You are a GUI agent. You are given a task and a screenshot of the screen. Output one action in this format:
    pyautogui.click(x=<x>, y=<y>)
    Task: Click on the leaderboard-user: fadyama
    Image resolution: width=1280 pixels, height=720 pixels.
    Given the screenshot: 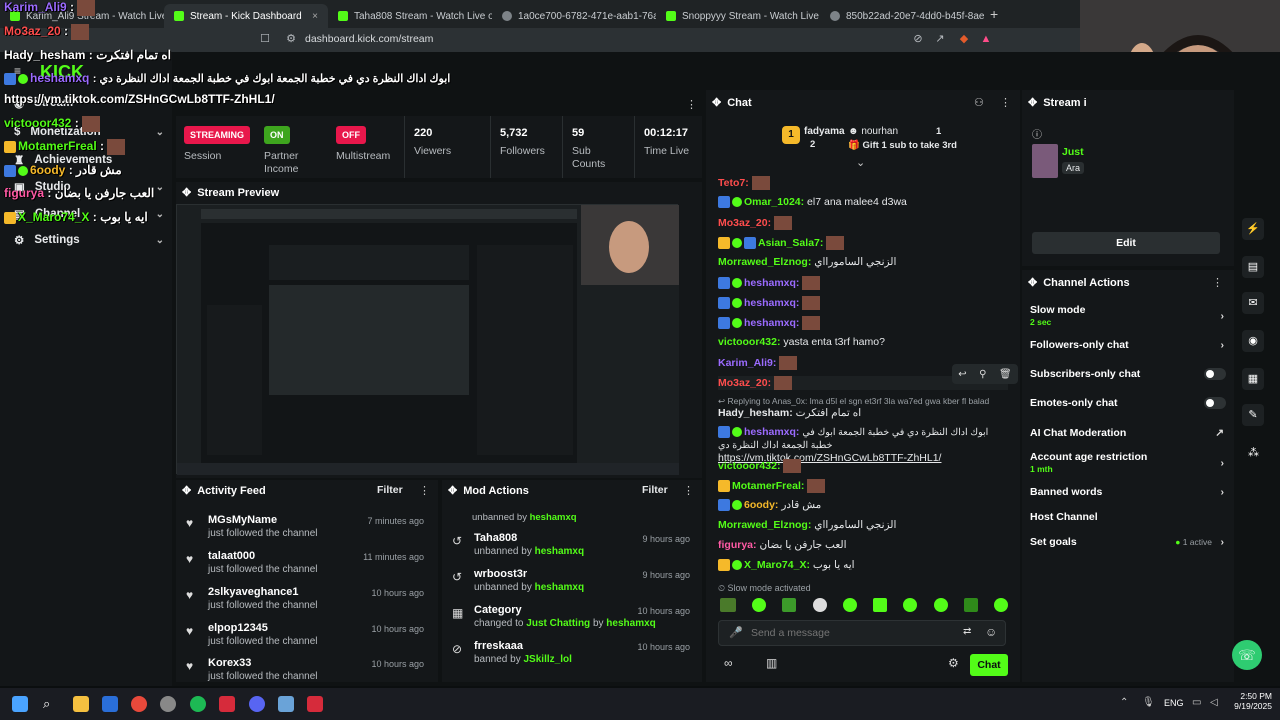 What is the action you would take?
    pyautogui.click(x=824, y=131)
    